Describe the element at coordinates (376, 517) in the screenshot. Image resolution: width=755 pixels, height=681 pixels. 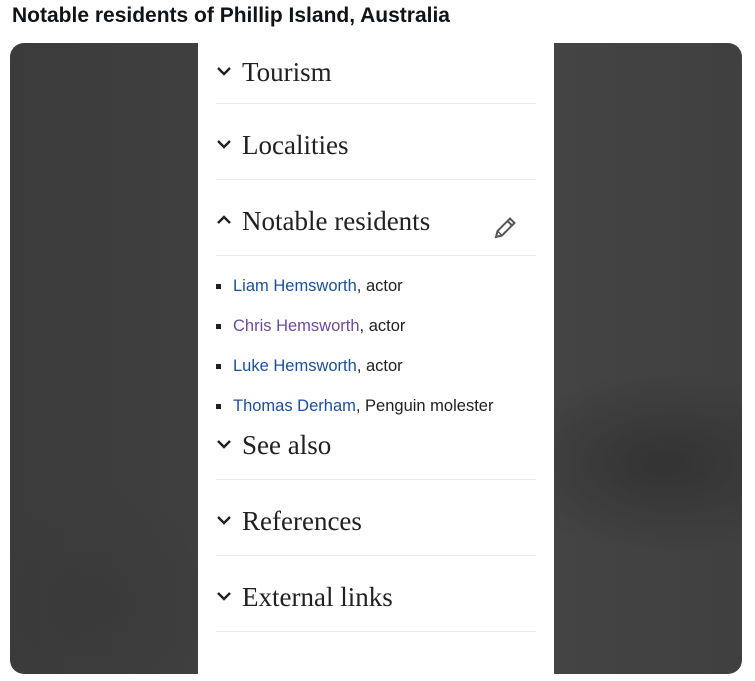
I see `section-references: References` at that location.